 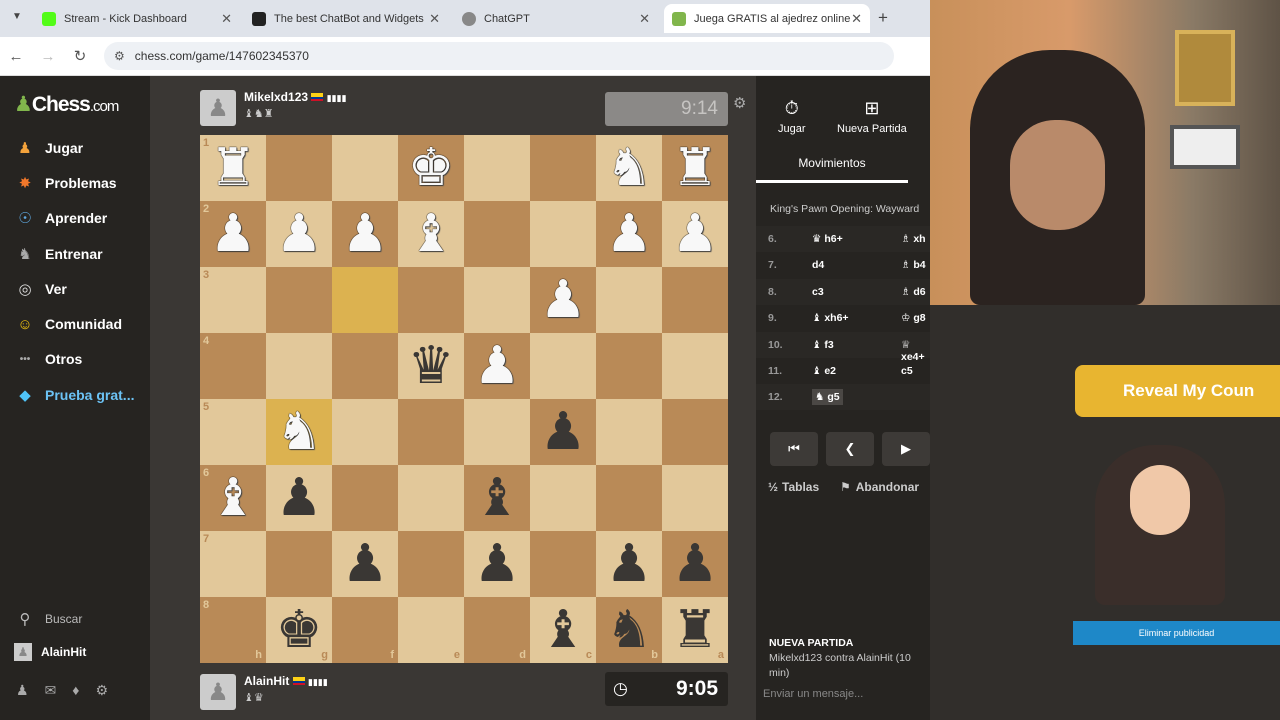 I want to click on move-row: 8. c3 ♗ d6, so click(x=843, y=292).